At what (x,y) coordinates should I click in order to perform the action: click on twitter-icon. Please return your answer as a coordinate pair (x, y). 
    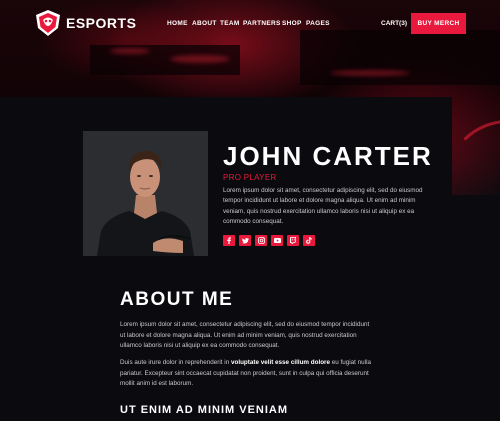
    Looking at the image, I should click on (245, 240).